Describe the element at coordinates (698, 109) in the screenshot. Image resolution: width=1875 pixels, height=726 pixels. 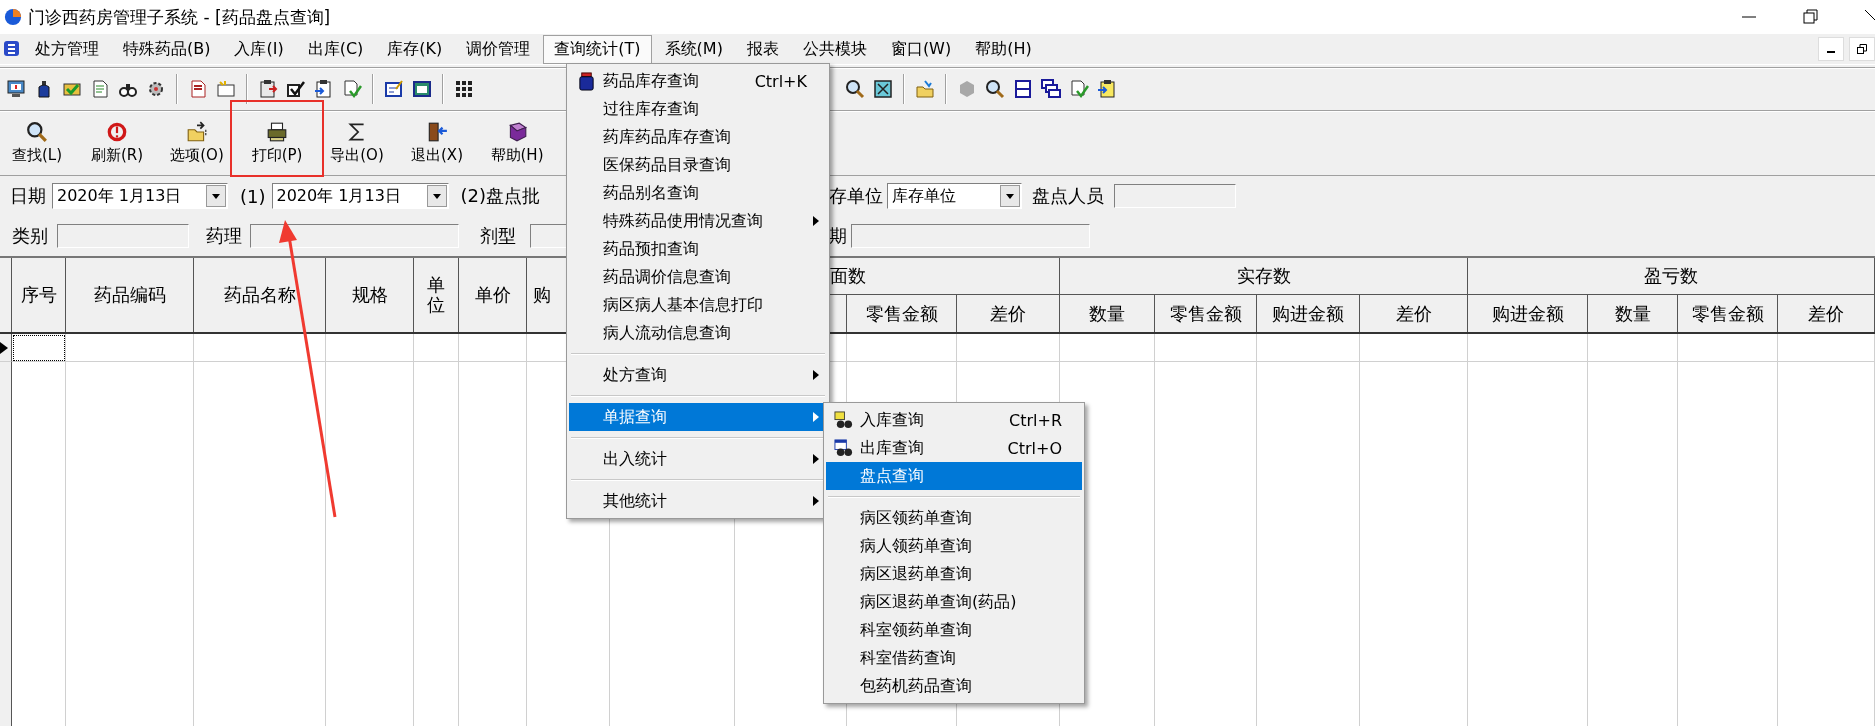
I see `menu-item: 过往库存查询` at that location.